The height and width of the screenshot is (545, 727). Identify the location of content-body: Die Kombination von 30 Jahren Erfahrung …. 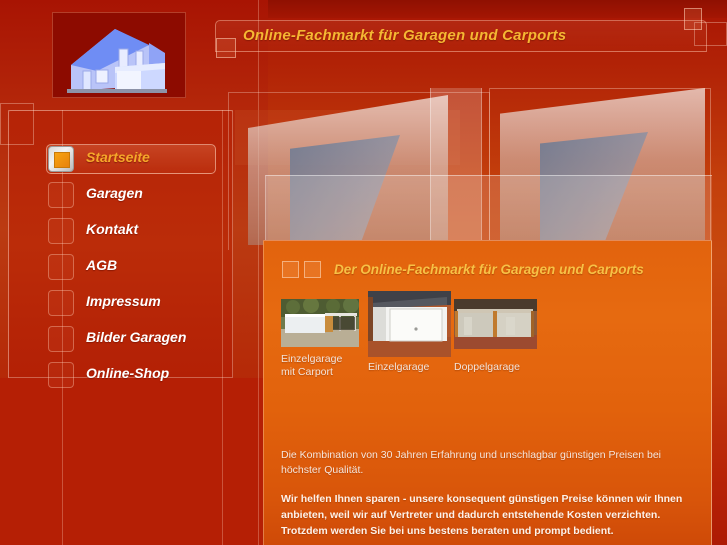
(490, 493).